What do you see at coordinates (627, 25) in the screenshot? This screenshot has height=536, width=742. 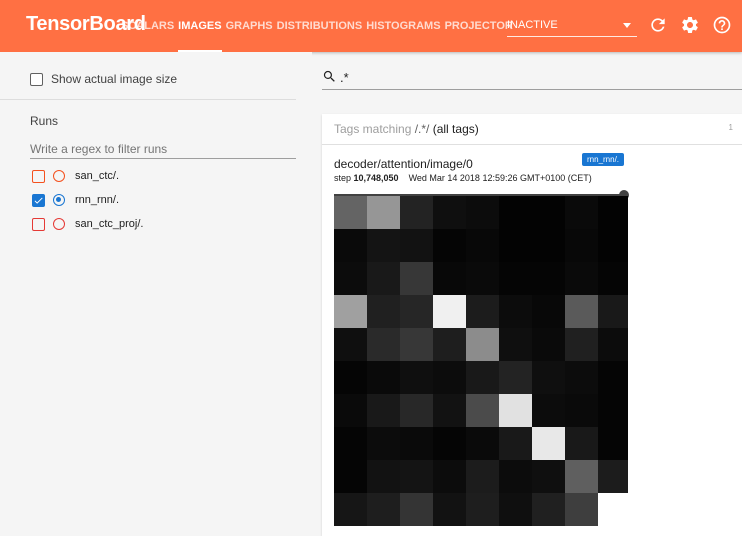 I see `chevron-down-icon` at bounding box center [627, 25].